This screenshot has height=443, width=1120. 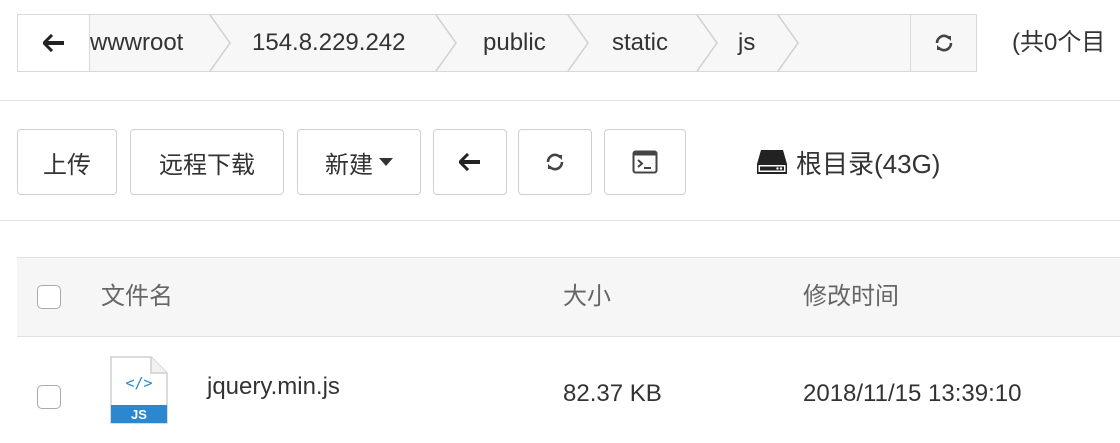 I want to click on js-file-icon: </> JS, so click(x=139, y=390).